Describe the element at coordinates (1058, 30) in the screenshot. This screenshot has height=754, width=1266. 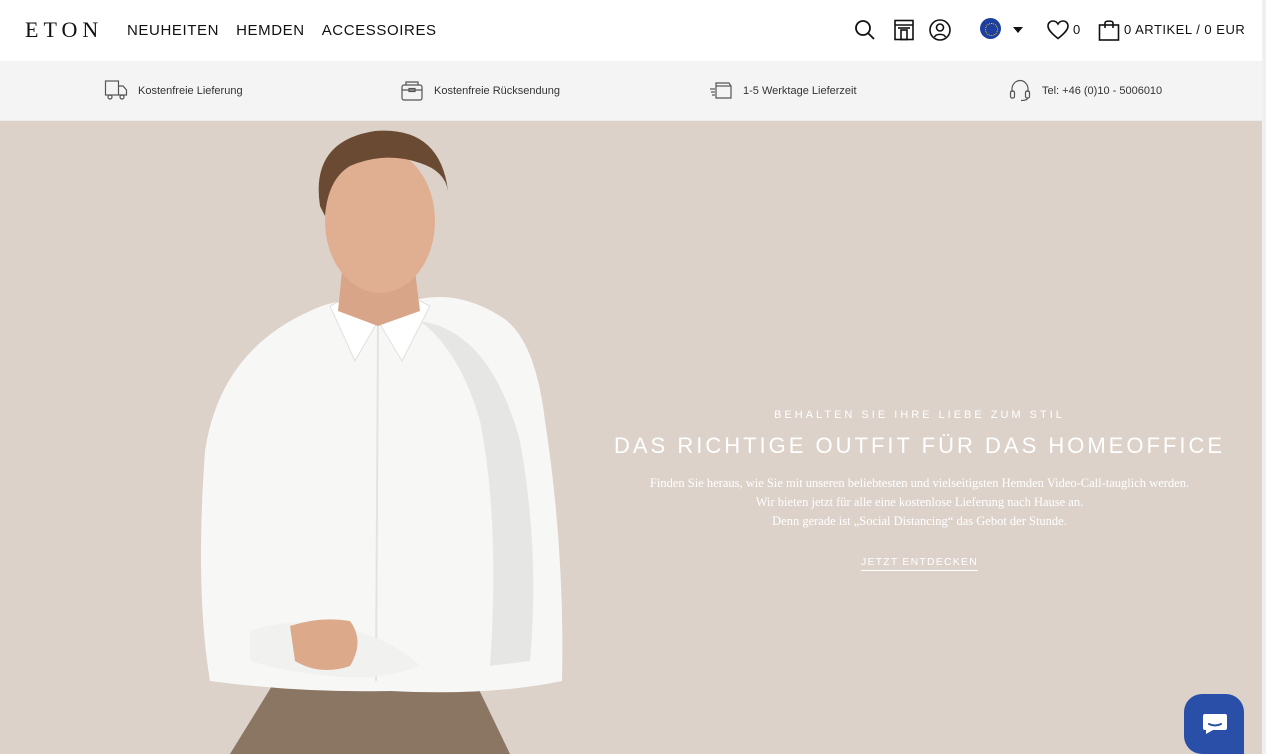
I see `heart-icon` at that location.